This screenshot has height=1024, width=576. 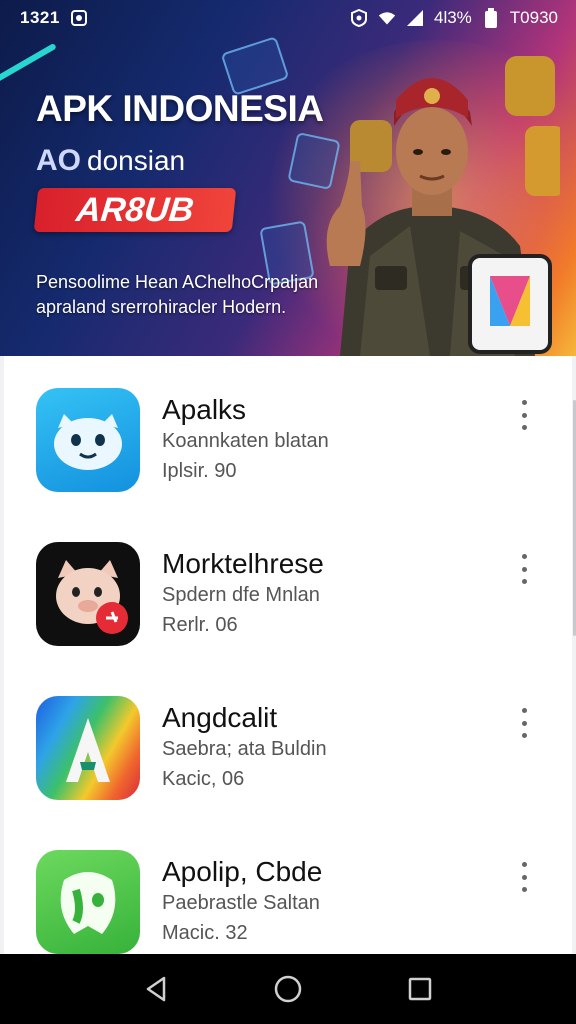 I want to click on battery-percent: 4l3%, so click(x=452, y=17).